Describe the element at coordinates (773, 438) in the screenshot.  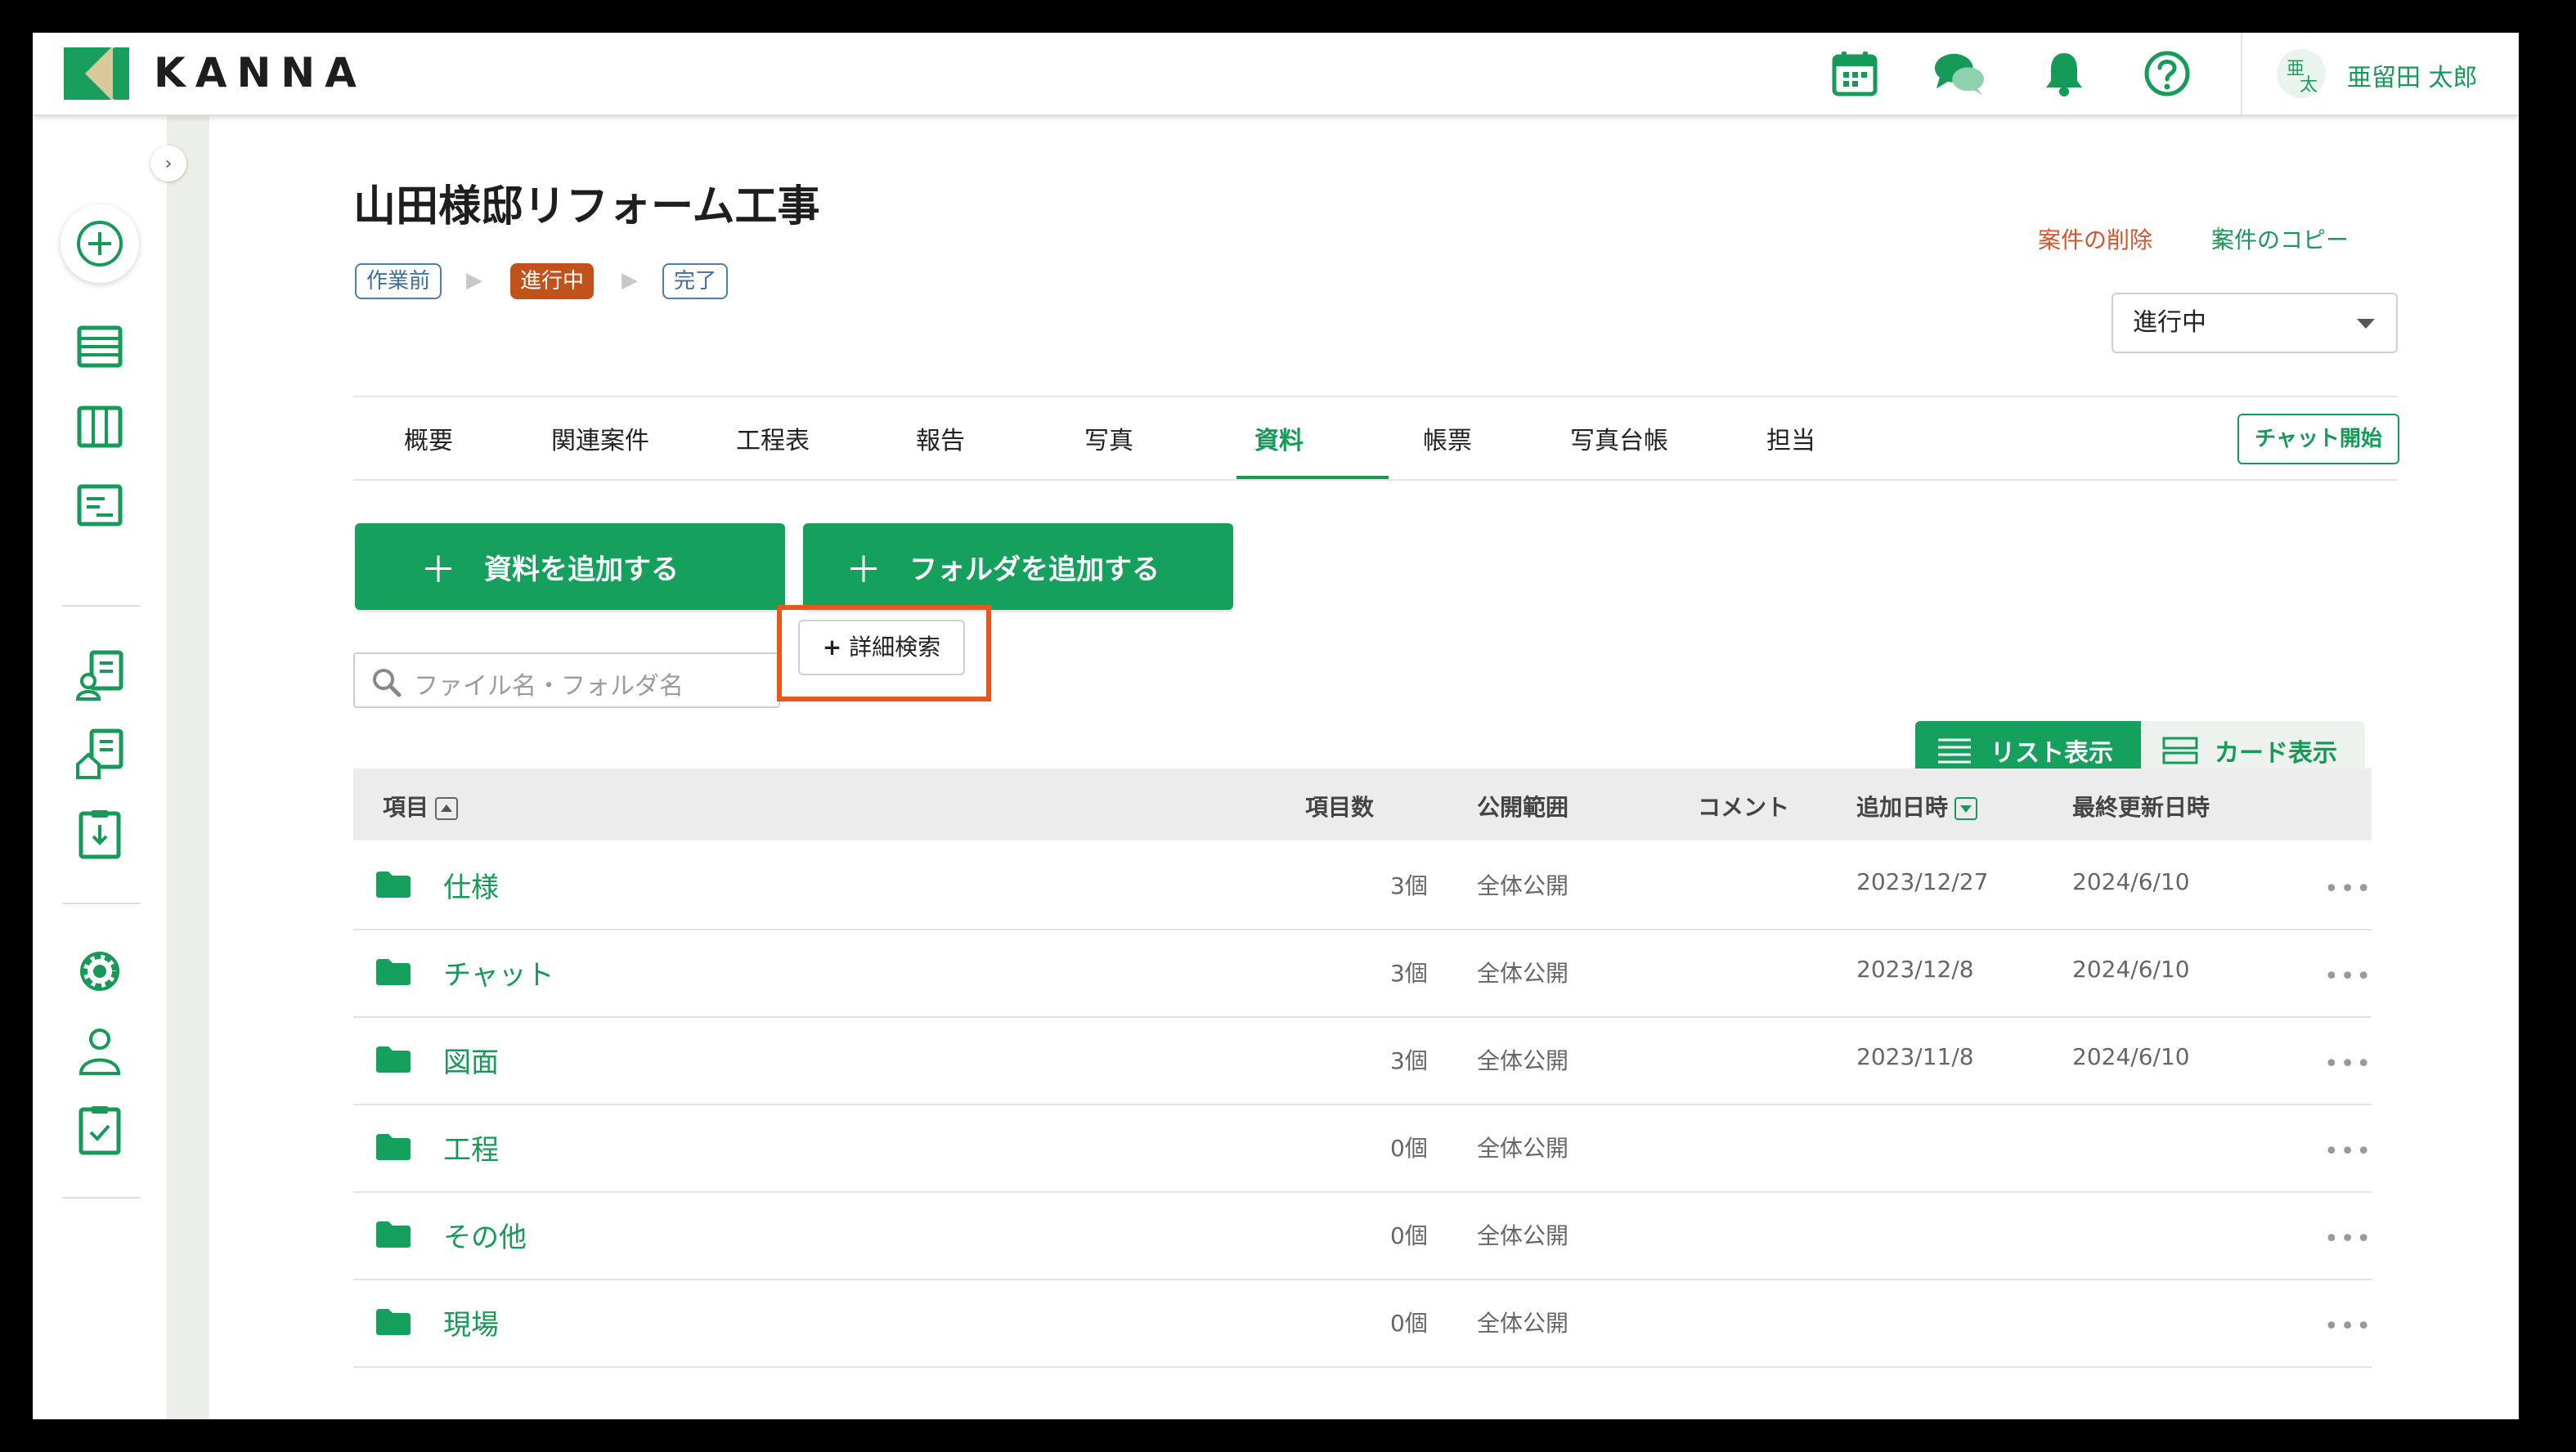
I see `tab-schedule: 工程表` at that location.